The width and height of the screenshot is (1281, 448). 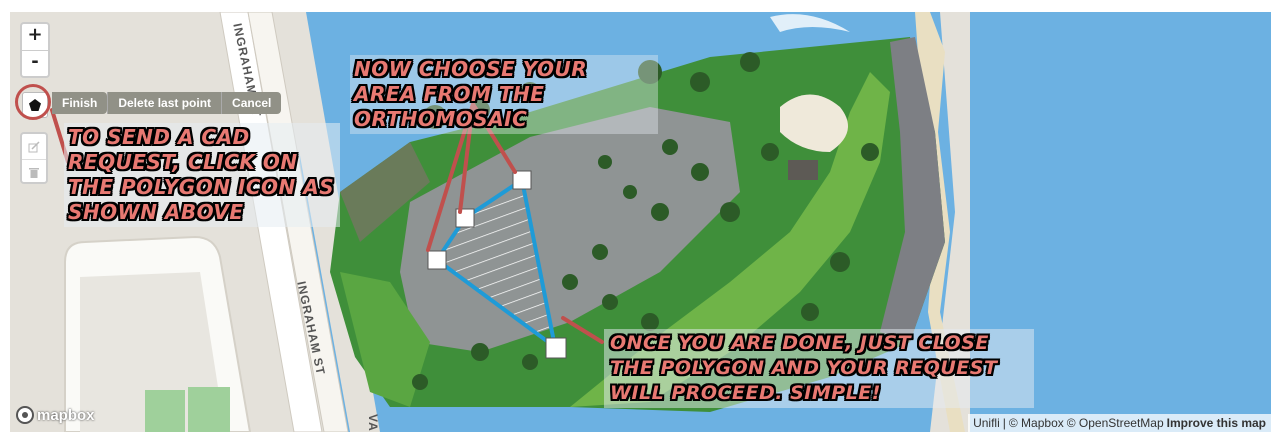 I want to click on edit-control, so click(x=34, y=158).